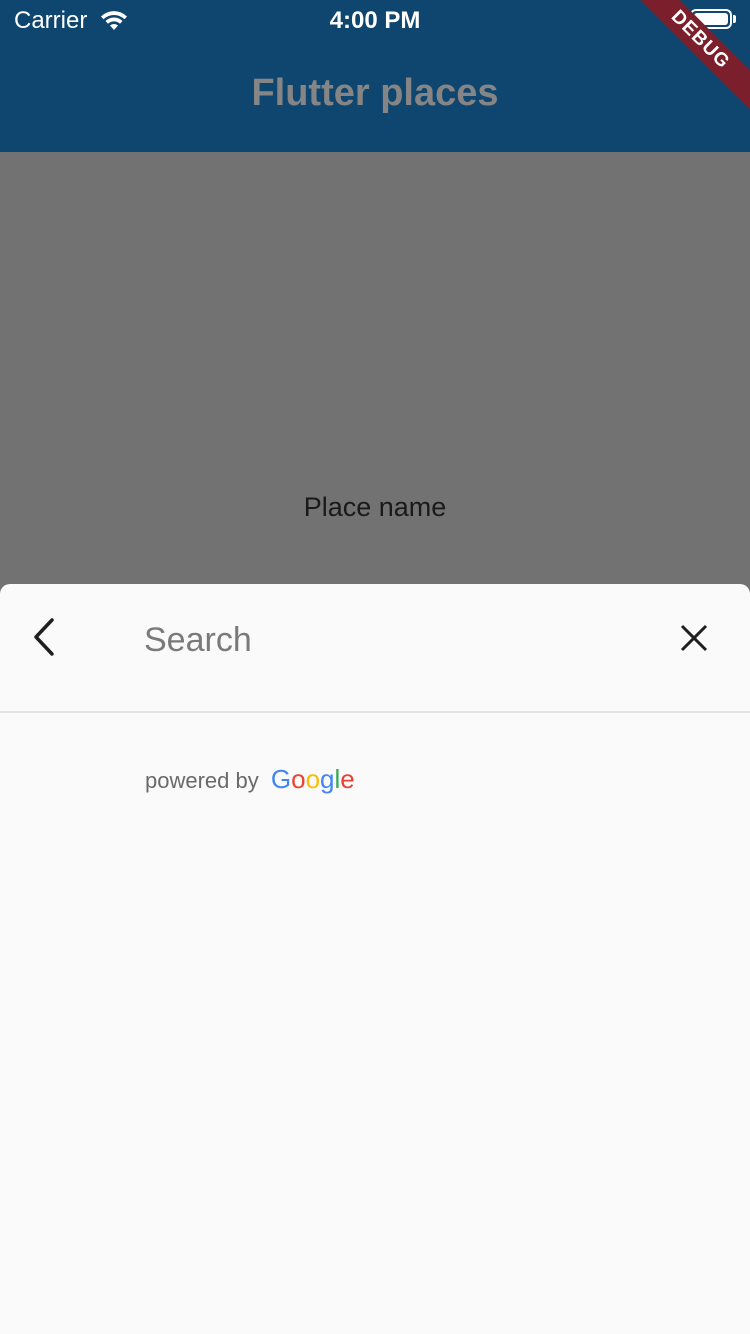 Image resolution: width=750 pixels, height=1334 pixels. I want to click on google-logo-letter: G, so click(281, 779).